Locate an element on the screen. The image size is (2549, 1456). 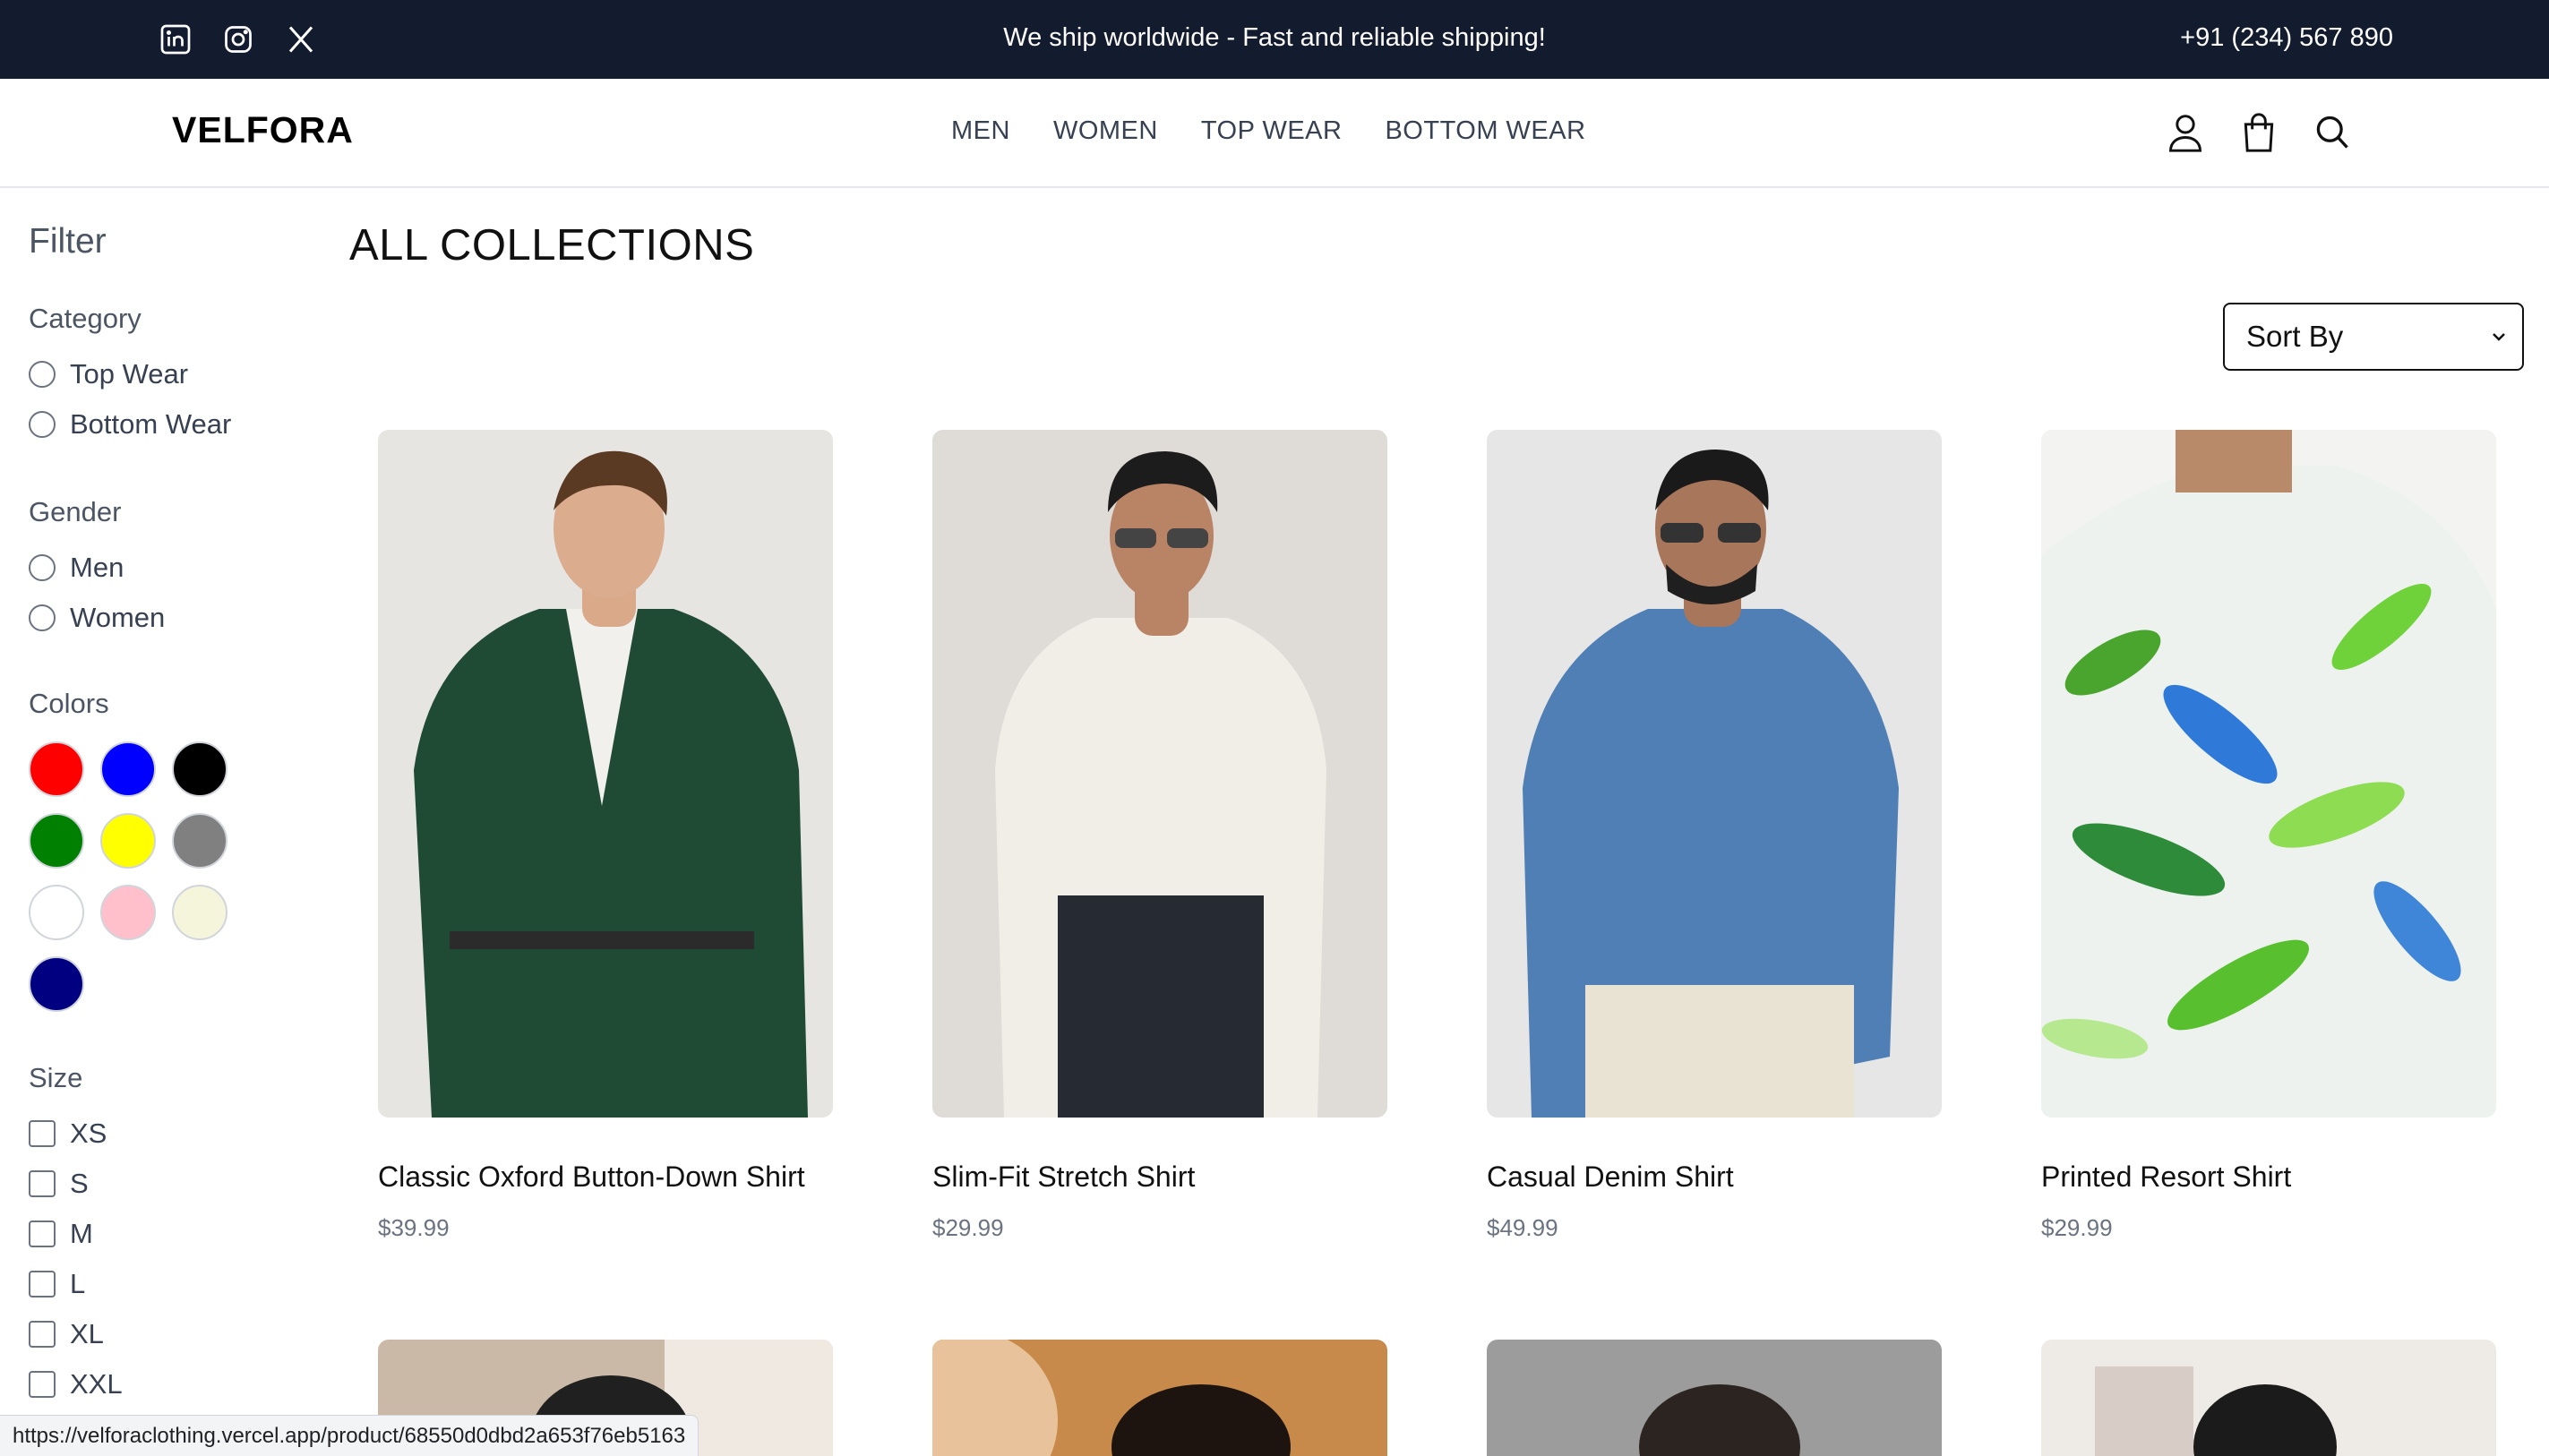
product-card: Slim-Fit Stretch Shirt $29.99 is located at coordinates (1159, 835).